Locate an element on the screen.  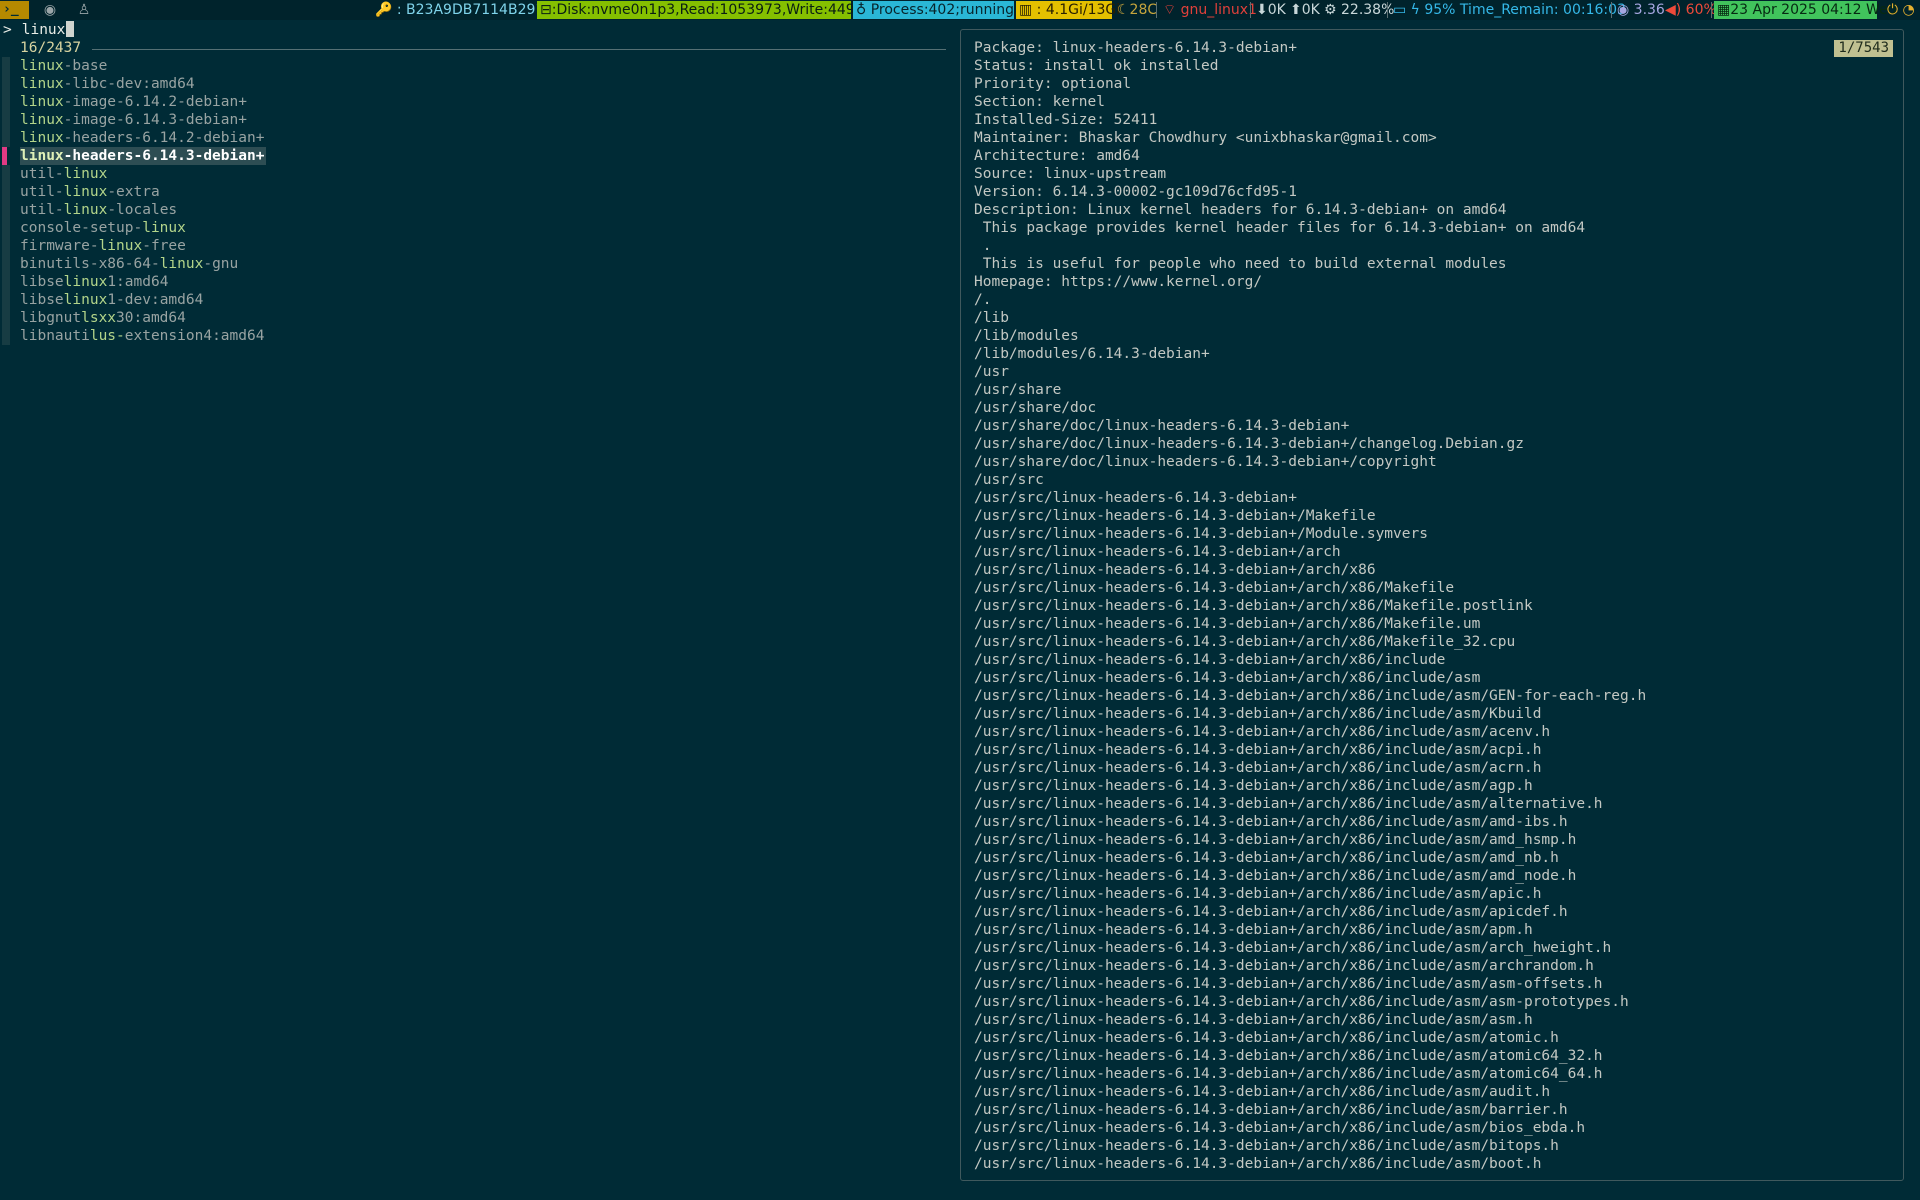
datetime-indicator: ▦23 Apr 2025 04:12 Wed is located at coordinates (1805, 10).